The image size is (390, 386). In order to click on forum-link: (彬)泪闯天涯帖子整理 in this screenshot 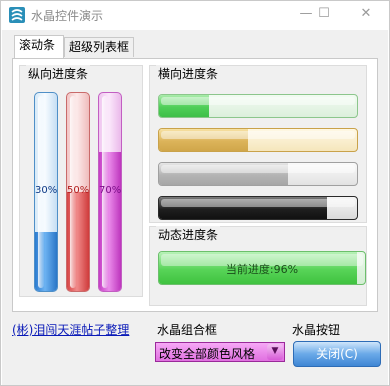, I will do `click(70, 329)`.